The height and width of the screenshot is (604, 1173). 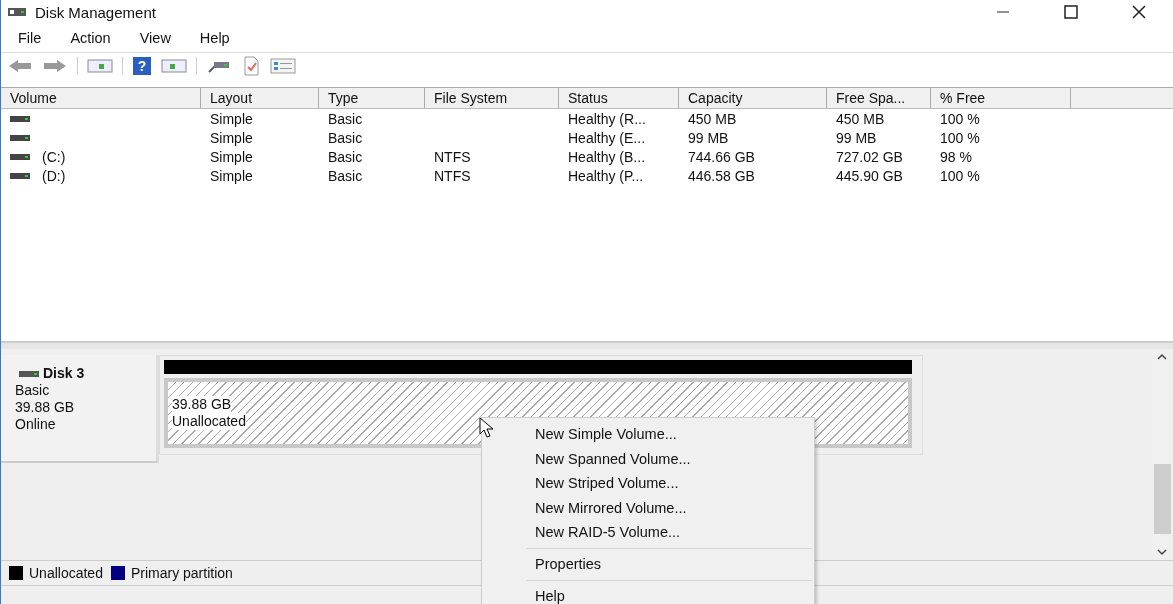 What do you see at coordinates (1139, 12) in the screenshot?
I see `close-icon` at bounding box center [1139, 12].